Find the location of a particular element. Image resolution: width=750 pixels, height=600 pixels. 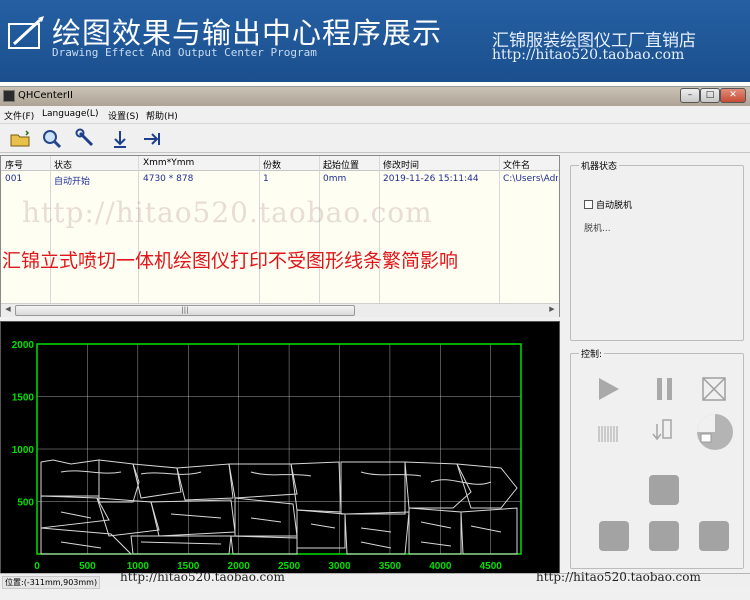

cell-size: 4730 * 878 is located at coordinates (168, 179).